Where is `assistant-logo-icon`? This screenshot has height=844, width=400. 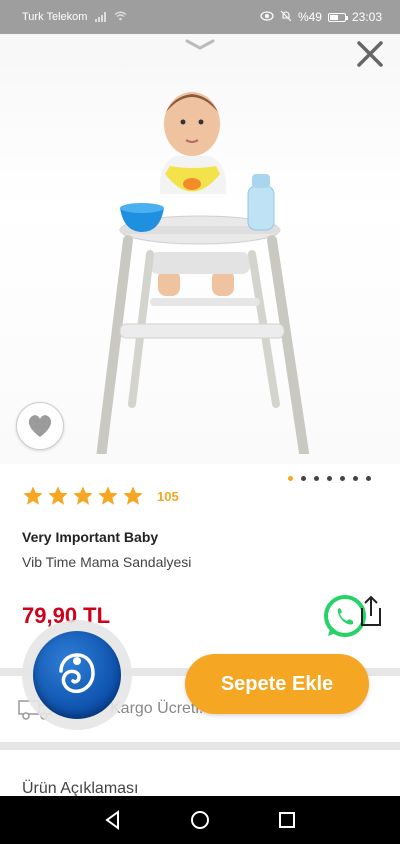 assistant-logo-icon is located at coordinates (77, 675).